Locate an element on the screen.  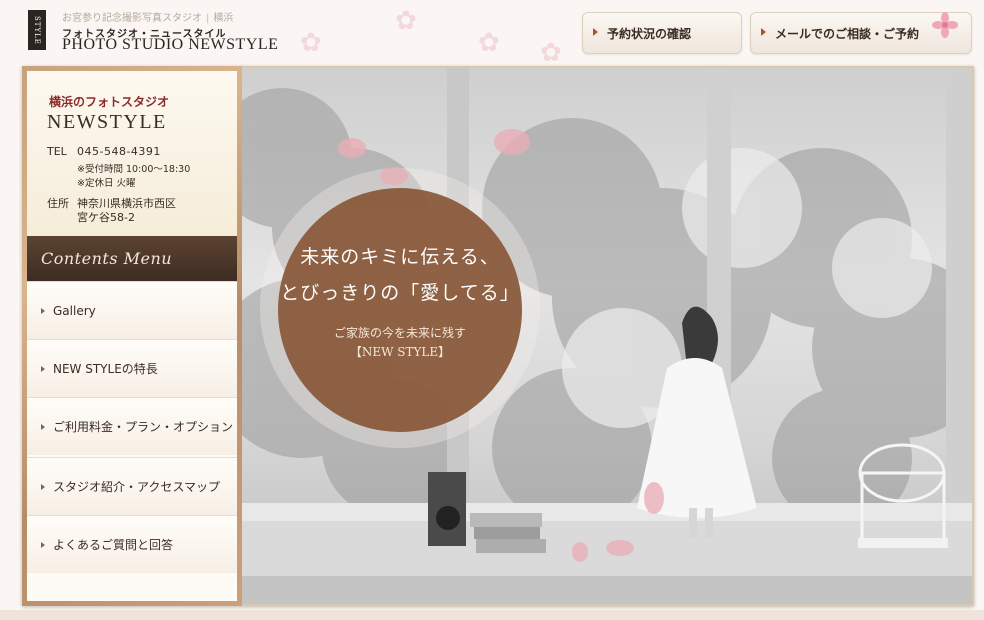
business-hours: ※受付時間 10:00～18:30 is located at coordinates (134, 169).